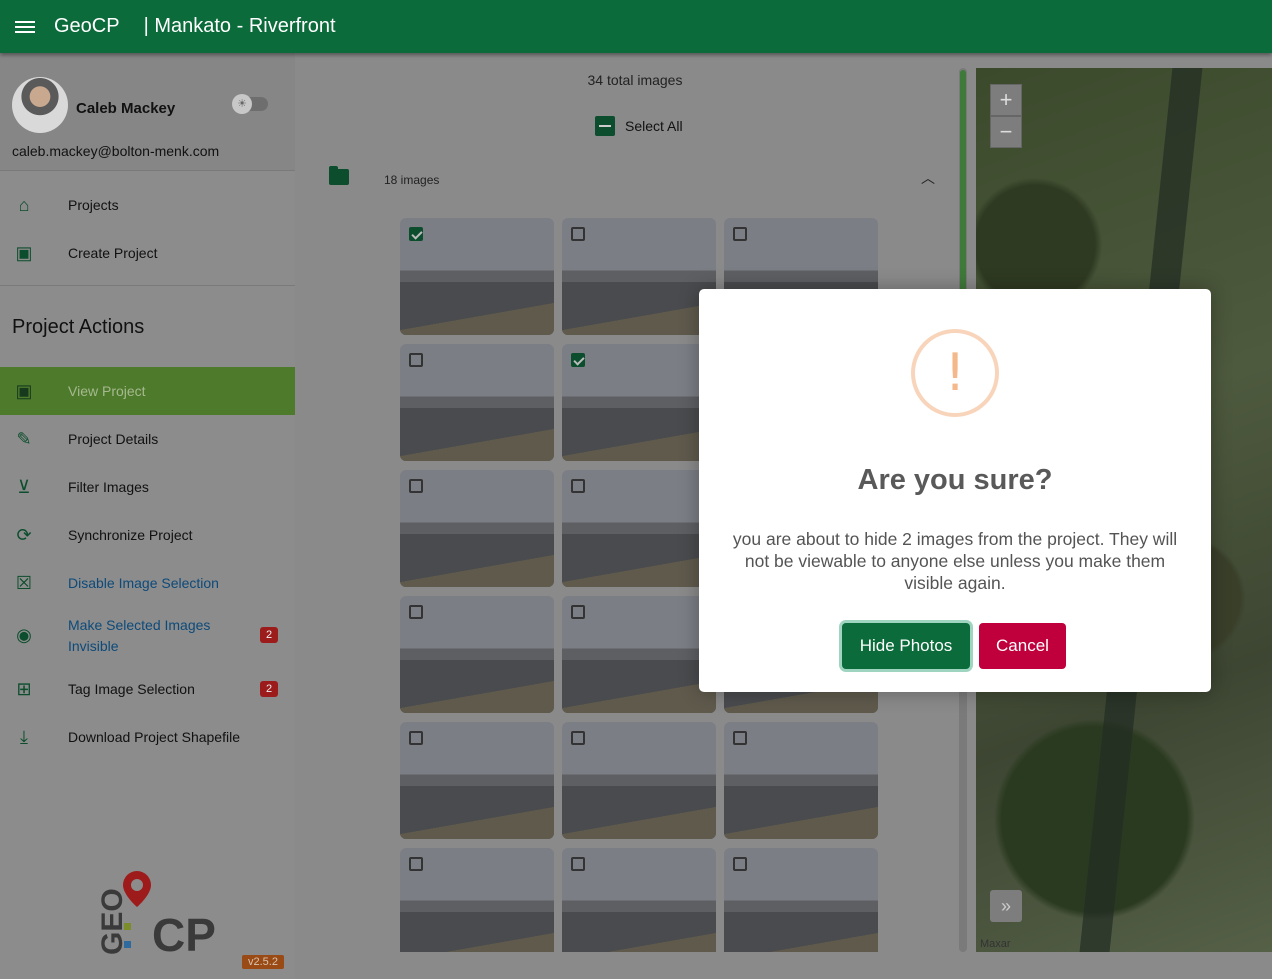 The height and width of the screenshot is (979, 1272). Describe the element at coordinates (1022, 646) in the screenshot. I see `cancel-button: Cancel` at that location.